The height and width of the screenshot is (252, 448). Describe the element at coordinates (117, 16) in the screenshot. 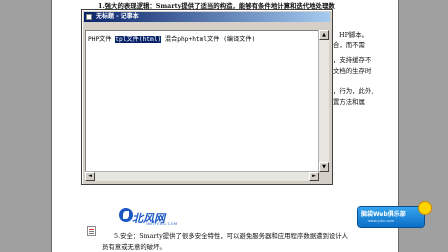

I see `notepad-title: 无标题 - 记事本` at that location.